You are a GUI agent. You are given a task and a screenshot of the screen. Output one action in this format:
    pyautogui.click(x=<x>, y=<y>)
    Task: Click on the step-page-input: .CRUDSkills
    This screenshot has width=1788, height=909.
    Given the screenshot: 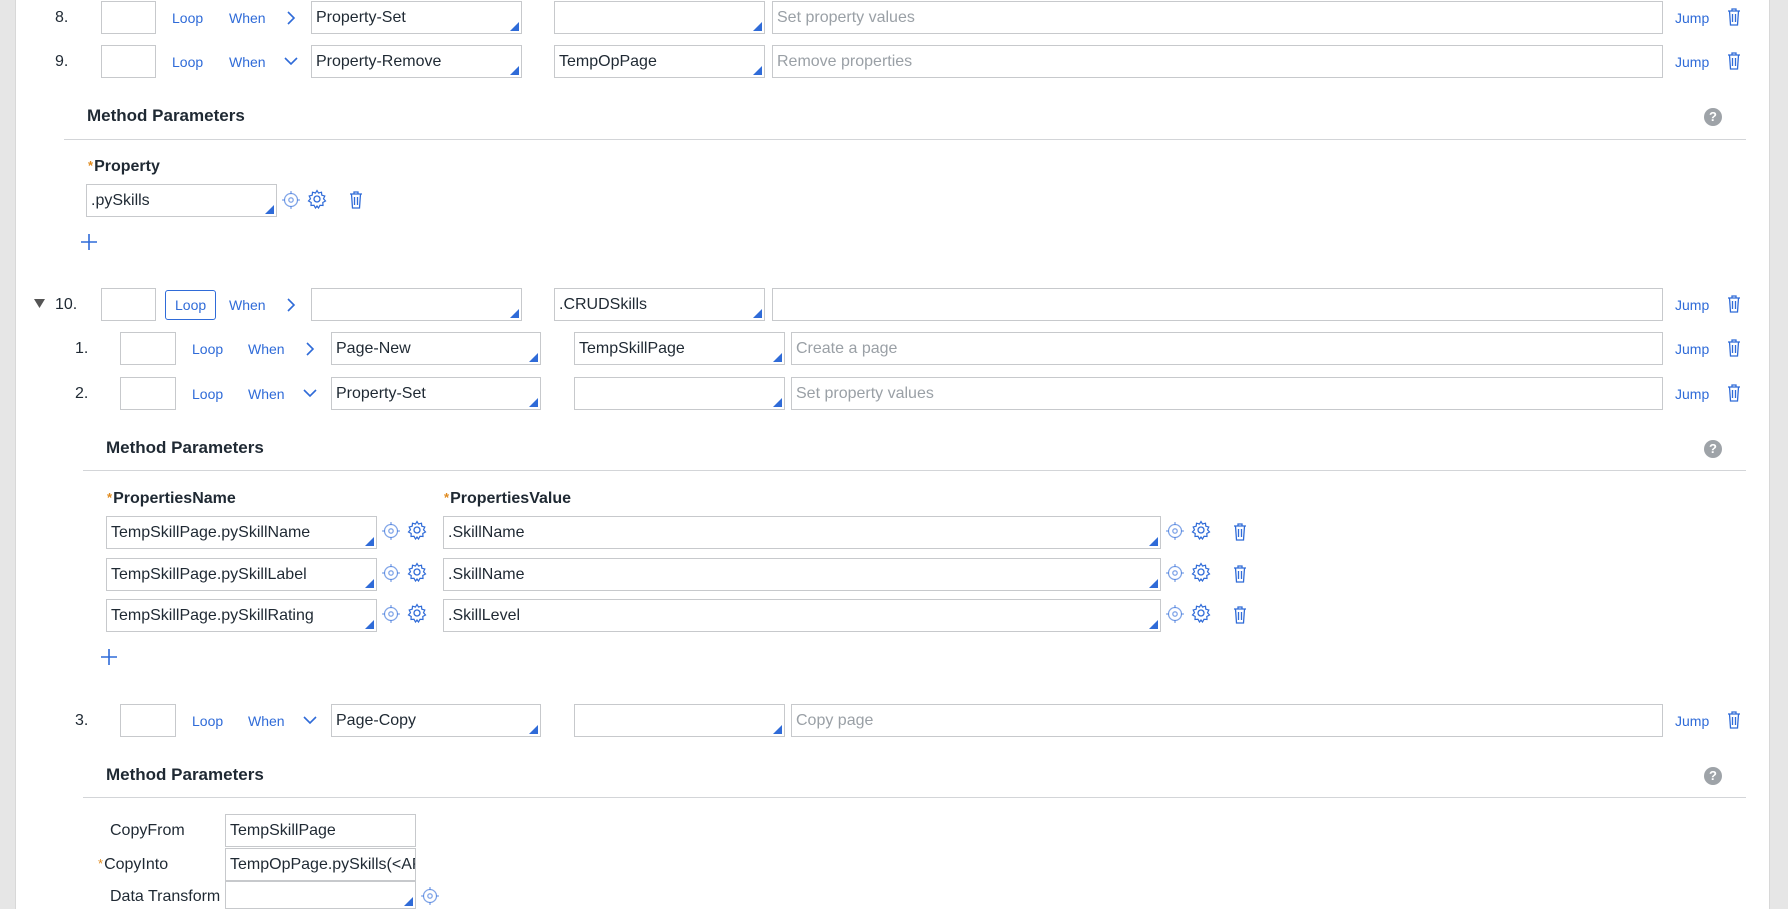 What is the action you would take?
    pyautogui.click(x=659, y=304)
    